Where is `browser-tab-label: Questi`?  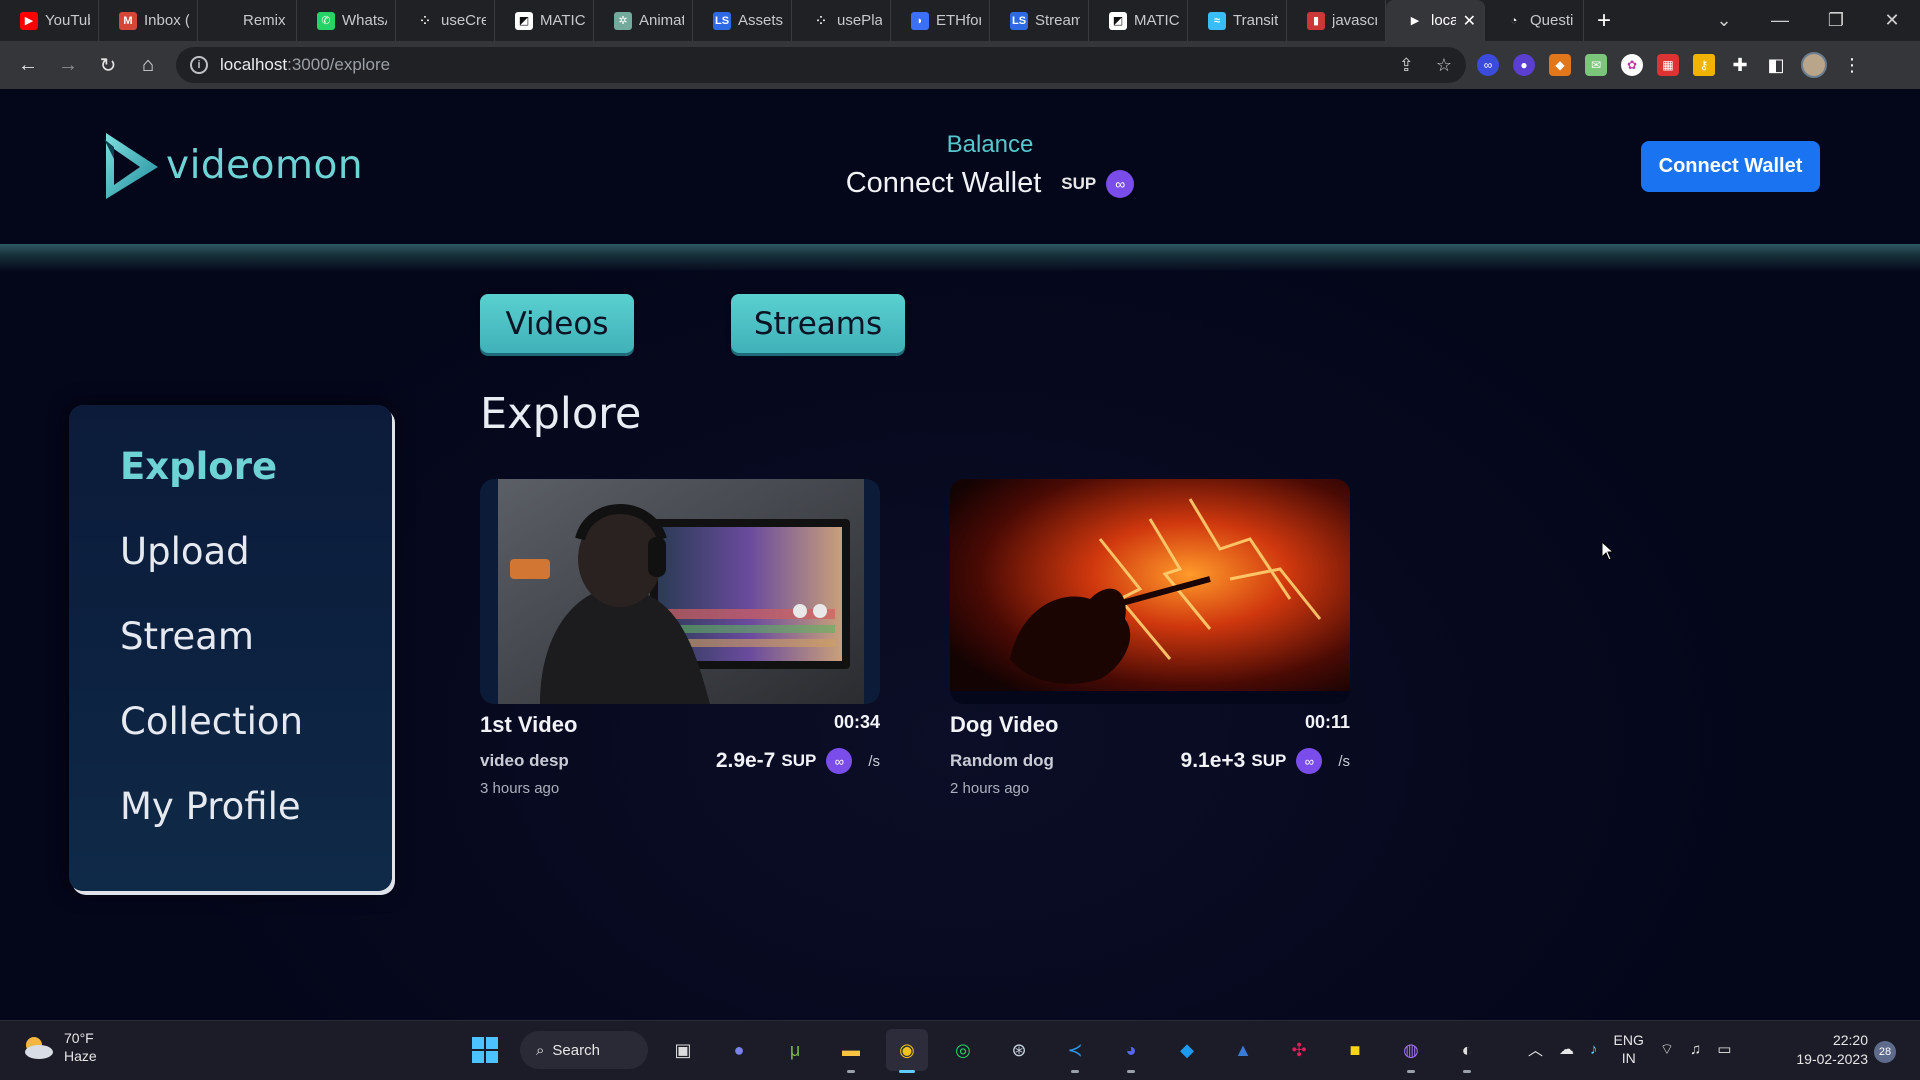 browser-tab-label: Questi is located at coordinates (1552, 20).